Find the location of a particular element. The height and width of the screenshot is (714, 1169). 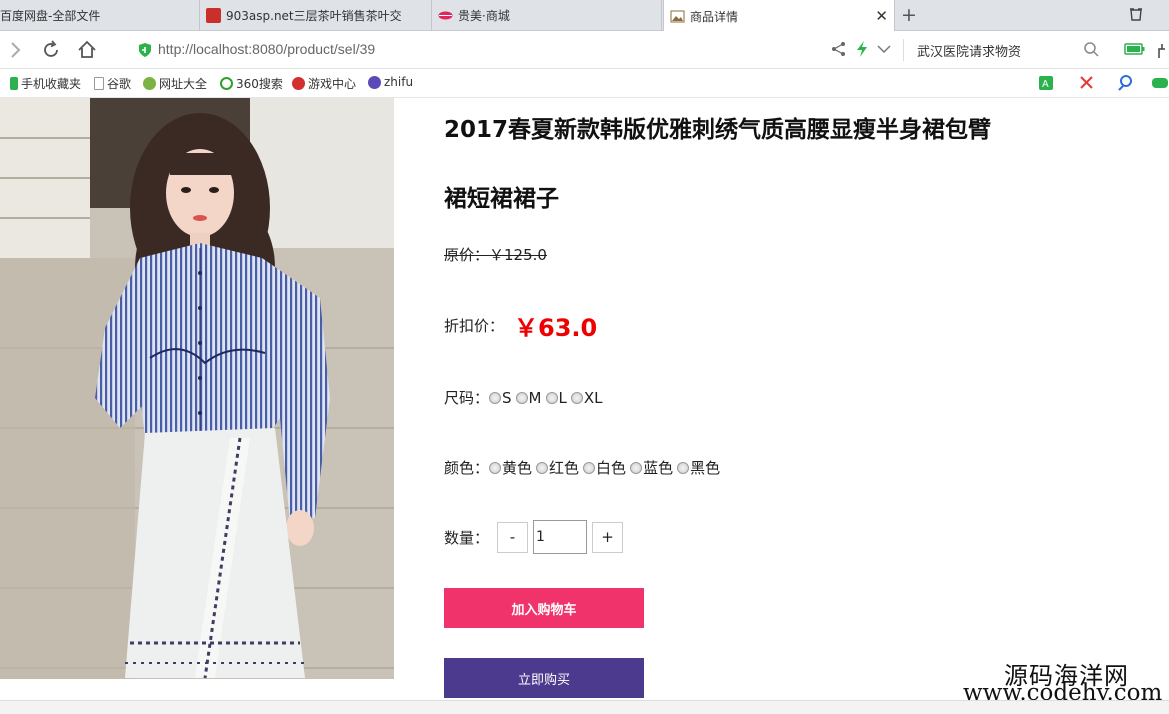

divider is located at coordinates (903, 50).